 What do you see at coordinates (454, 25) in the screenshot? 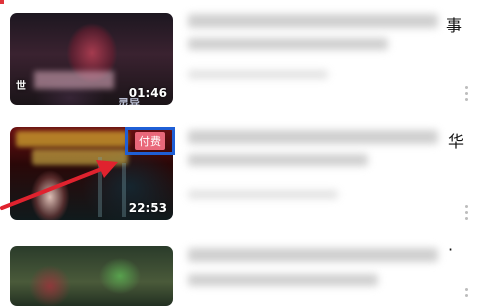
I see `title-trailing-char: 事` at bounding box center [454, 25].